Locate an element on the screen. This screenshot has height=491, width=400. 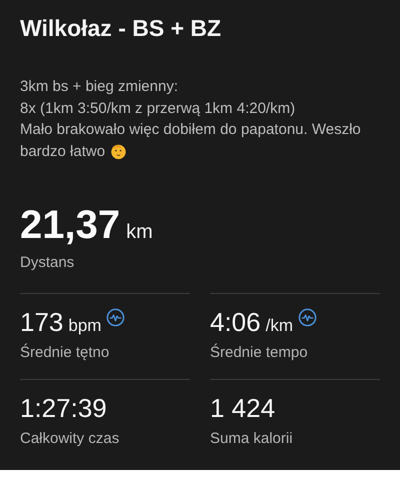
stat-label: Średnie tempo is located at coordinates (259, 352).